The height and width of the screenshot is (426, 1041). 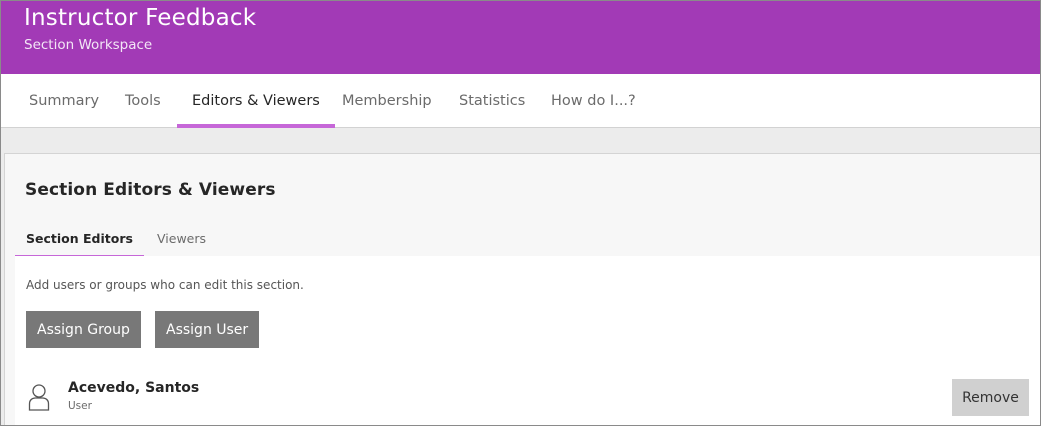 What do you see at coordinates (88, 45) in the screenshot?
I see `page-subtitle: Section Workspace` at bounding box center [88, 45].